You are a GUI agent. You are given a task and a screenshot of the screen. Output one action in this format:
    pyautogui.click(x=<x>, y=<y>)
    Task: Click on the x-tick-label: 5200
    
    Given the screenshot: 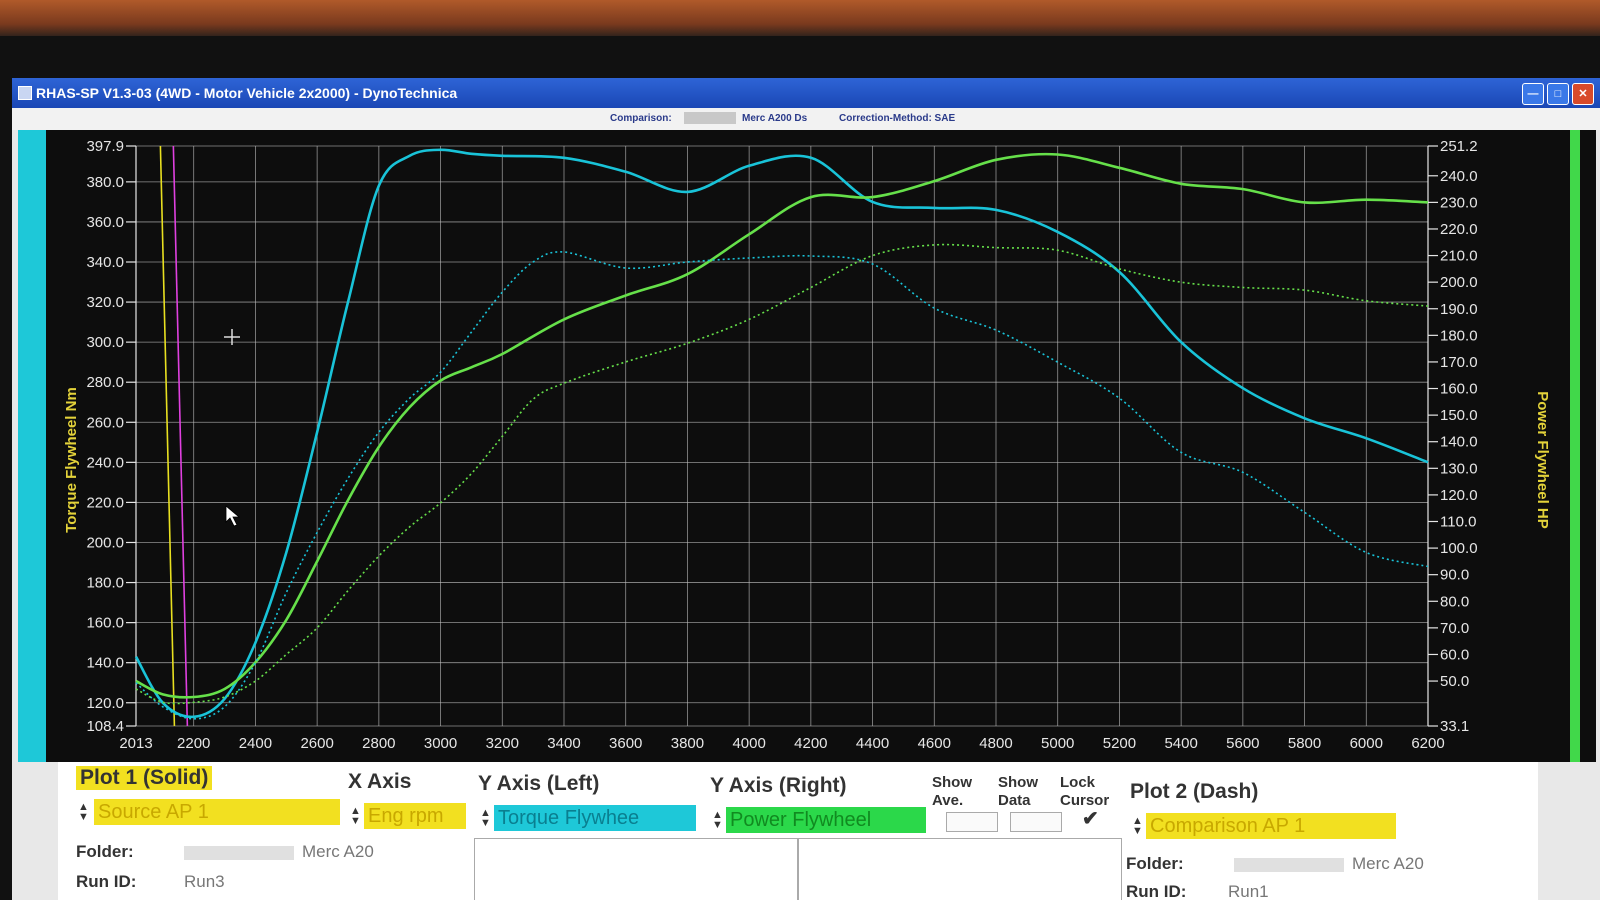 What is the action you would take?
    pyautogui.click(x=1119, y=743)
    